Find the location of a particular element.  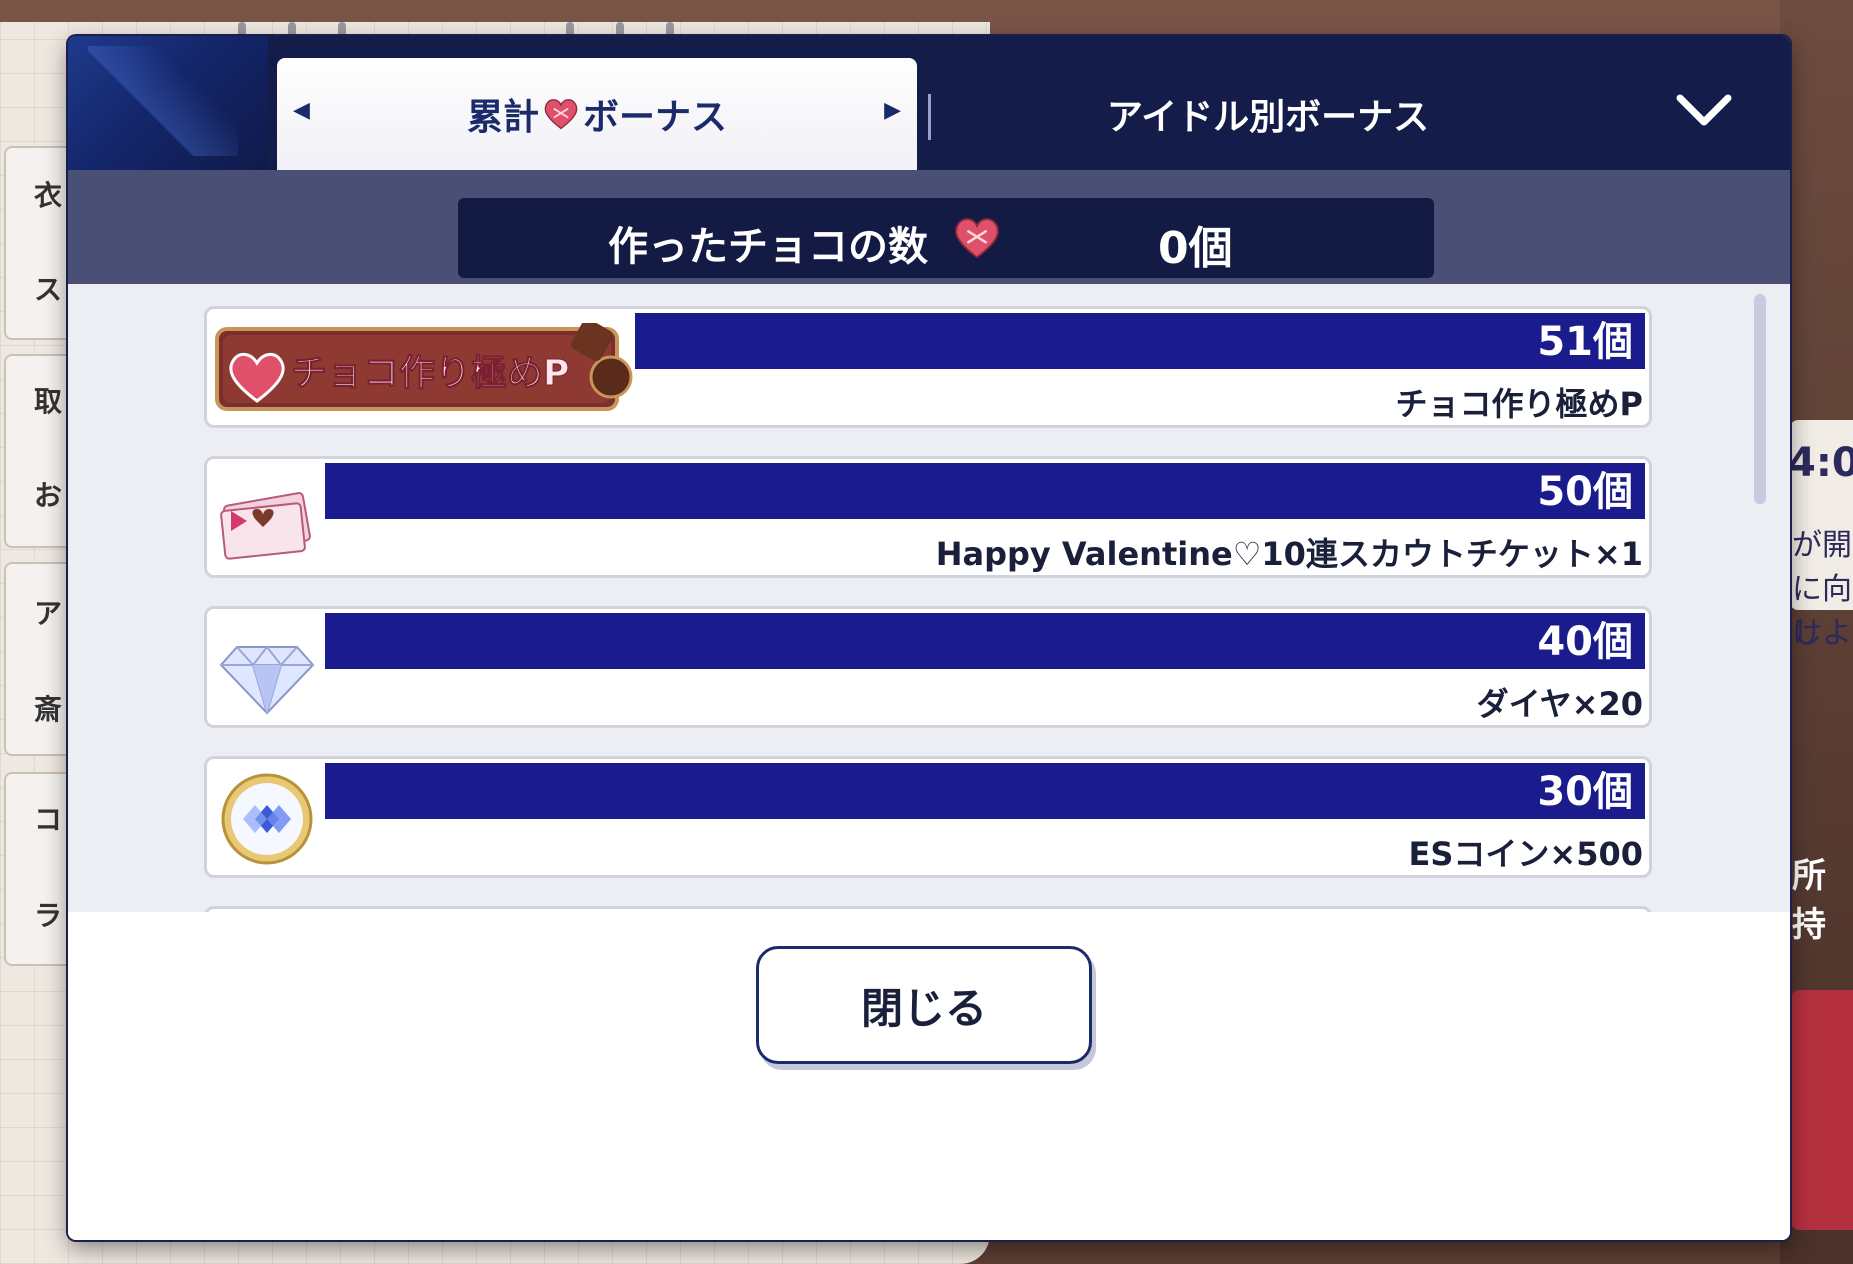

close-button: 閉じる is located at coordinates (924, 1005).